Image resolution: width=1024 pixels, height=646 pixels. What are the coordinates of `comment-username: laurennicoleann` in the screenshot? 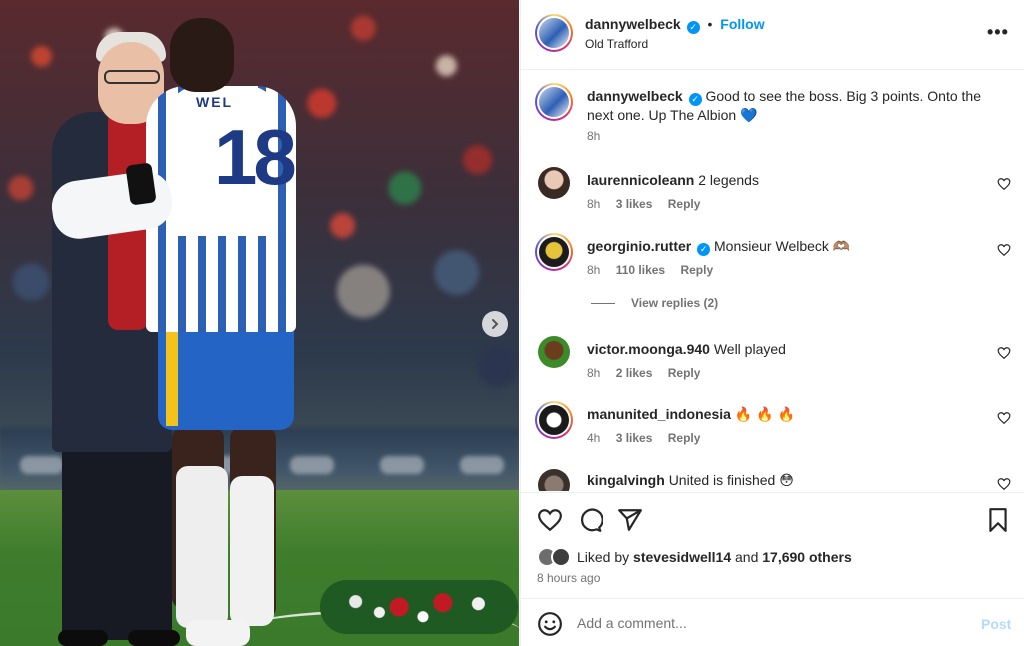 It's located at (640, 180).